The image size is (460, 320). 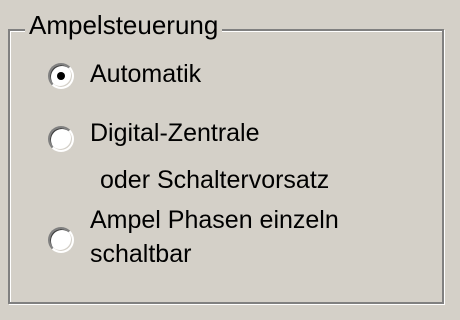 What do you see at coordinates (61, 139) in the screenshot?
I see `radio-digital-zentrale` at bounding box center [61, 139].